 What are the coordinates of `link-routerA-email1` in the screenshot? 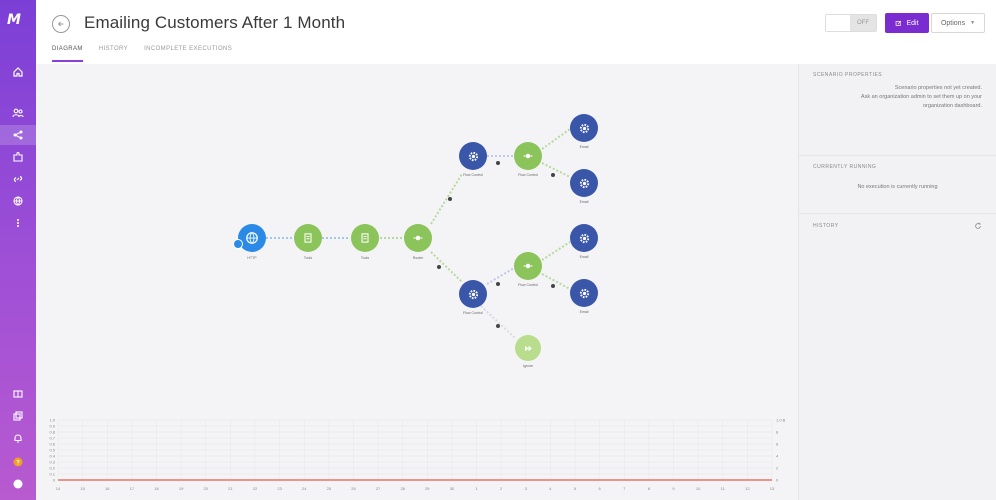 It's located at (556, 139).